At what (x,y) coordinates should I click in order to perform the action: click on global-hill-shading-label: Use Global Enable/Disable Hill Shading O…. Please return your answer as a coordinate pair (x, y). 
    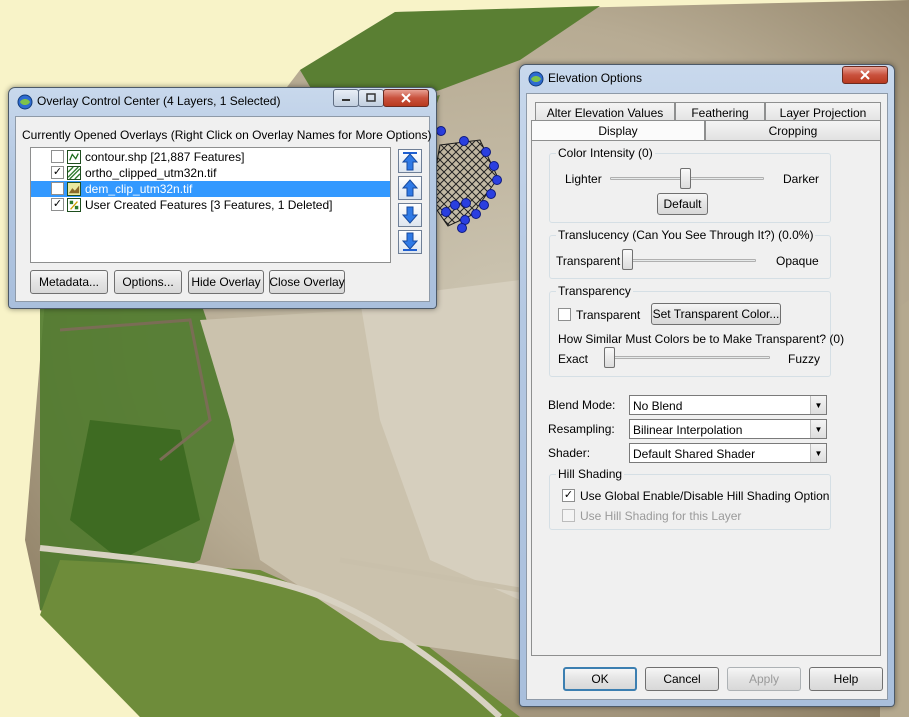
    Looking at the image, I should click on (705, 496).